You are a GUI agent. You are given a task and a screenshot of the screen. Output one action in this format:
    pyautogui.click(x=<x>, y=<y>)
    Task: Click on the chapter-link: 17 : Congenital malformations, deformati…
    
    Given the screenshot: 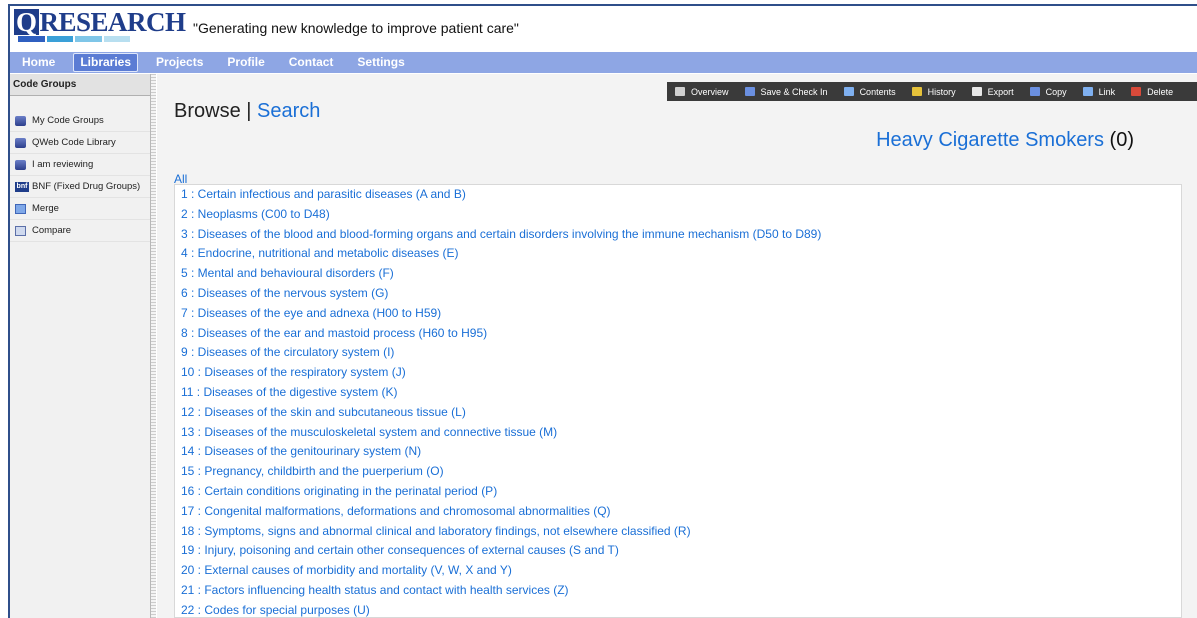 What is the action you would take?
    pyautogui.click(x=678, y=512)
    